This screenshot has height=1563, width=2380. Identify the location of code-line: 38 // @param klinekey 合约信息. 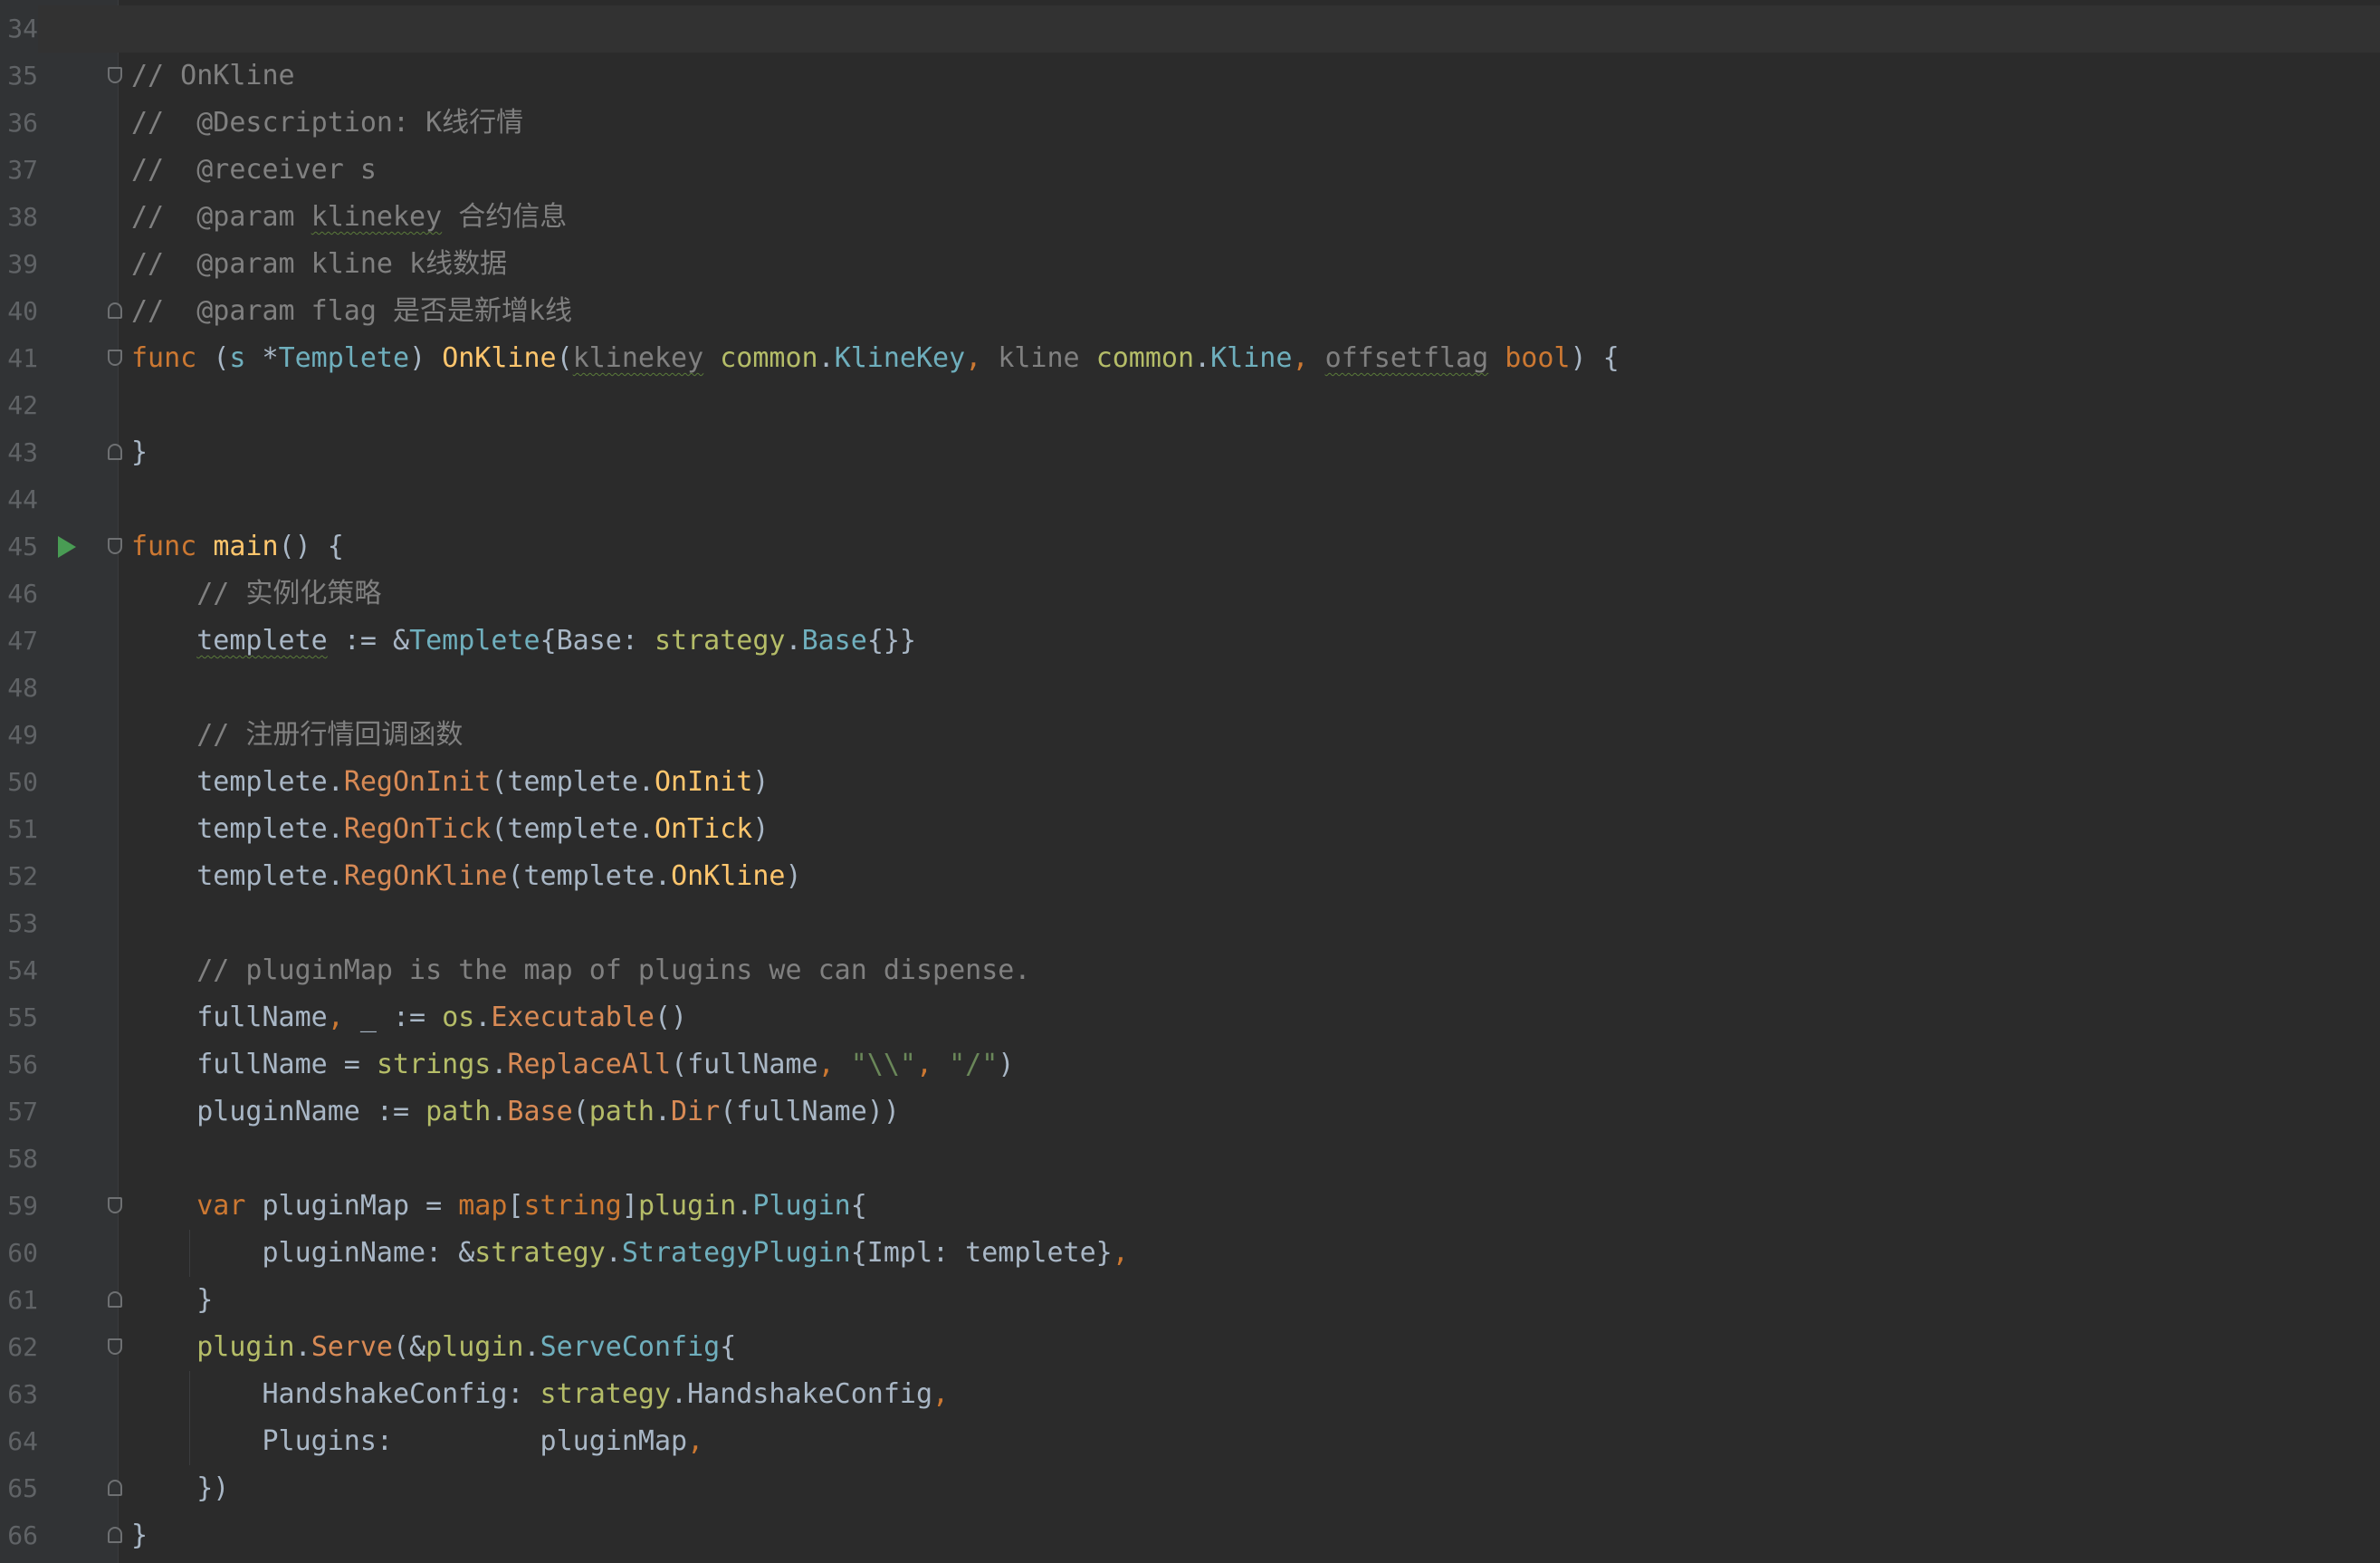
(1190, 217).